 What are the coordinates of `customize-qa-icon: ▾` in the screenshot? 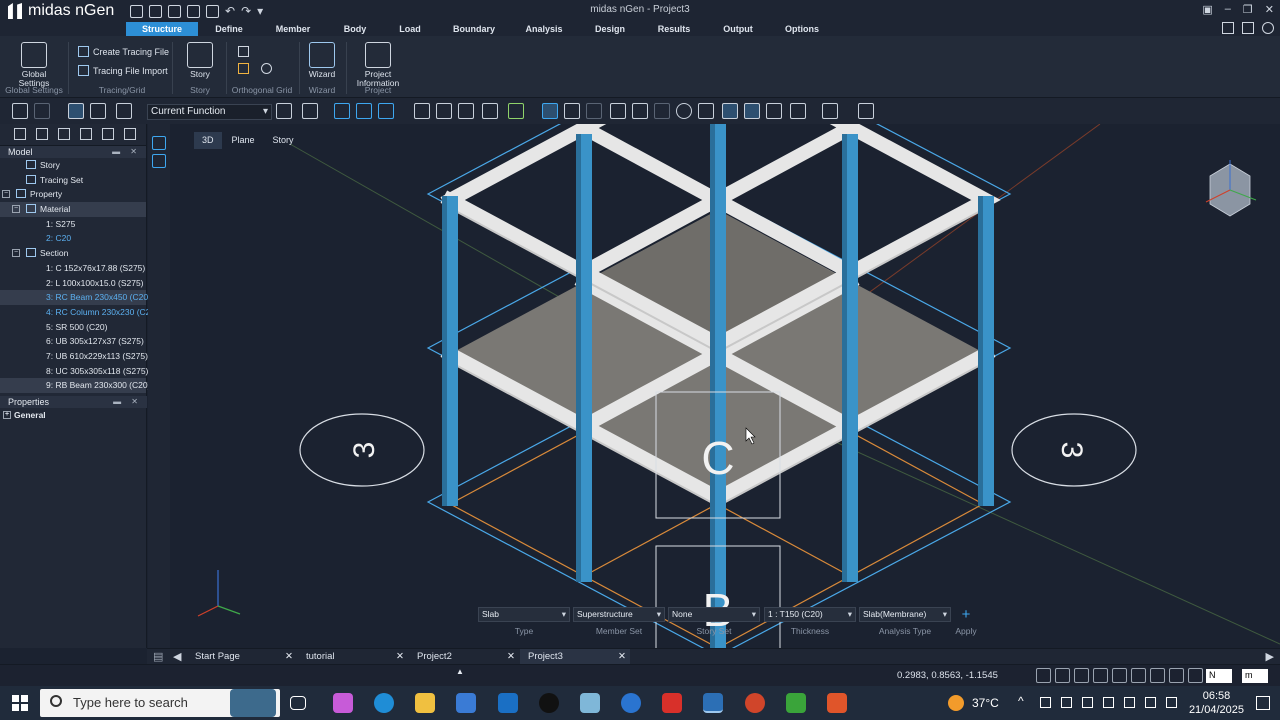 It's located at (260, 11).